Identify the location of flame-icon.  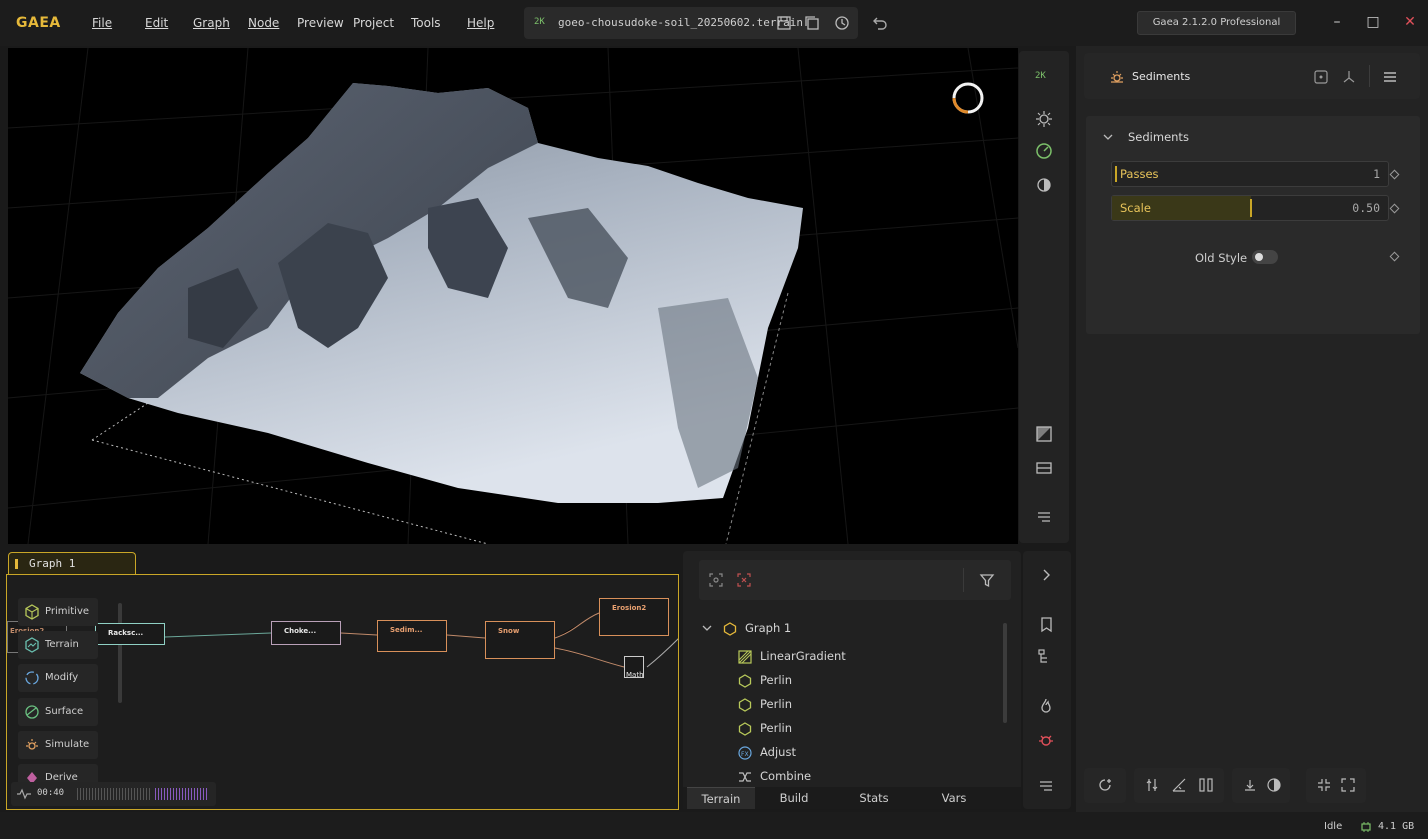
(1046, 706).